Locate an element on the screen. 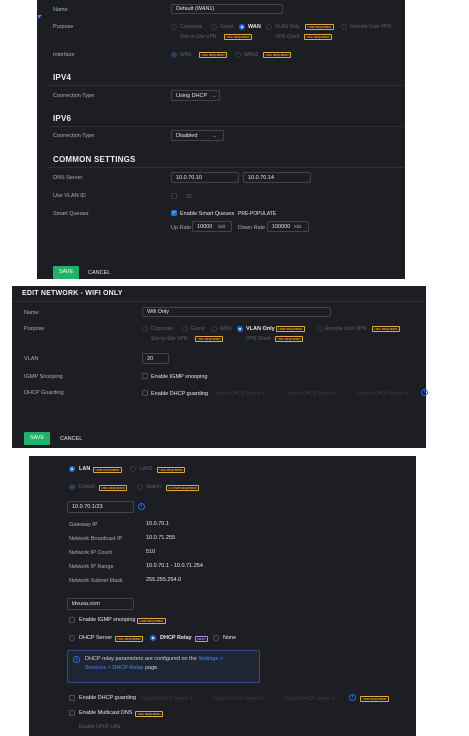  multicast-dns-checkbox is located at coordinates (72, 713).